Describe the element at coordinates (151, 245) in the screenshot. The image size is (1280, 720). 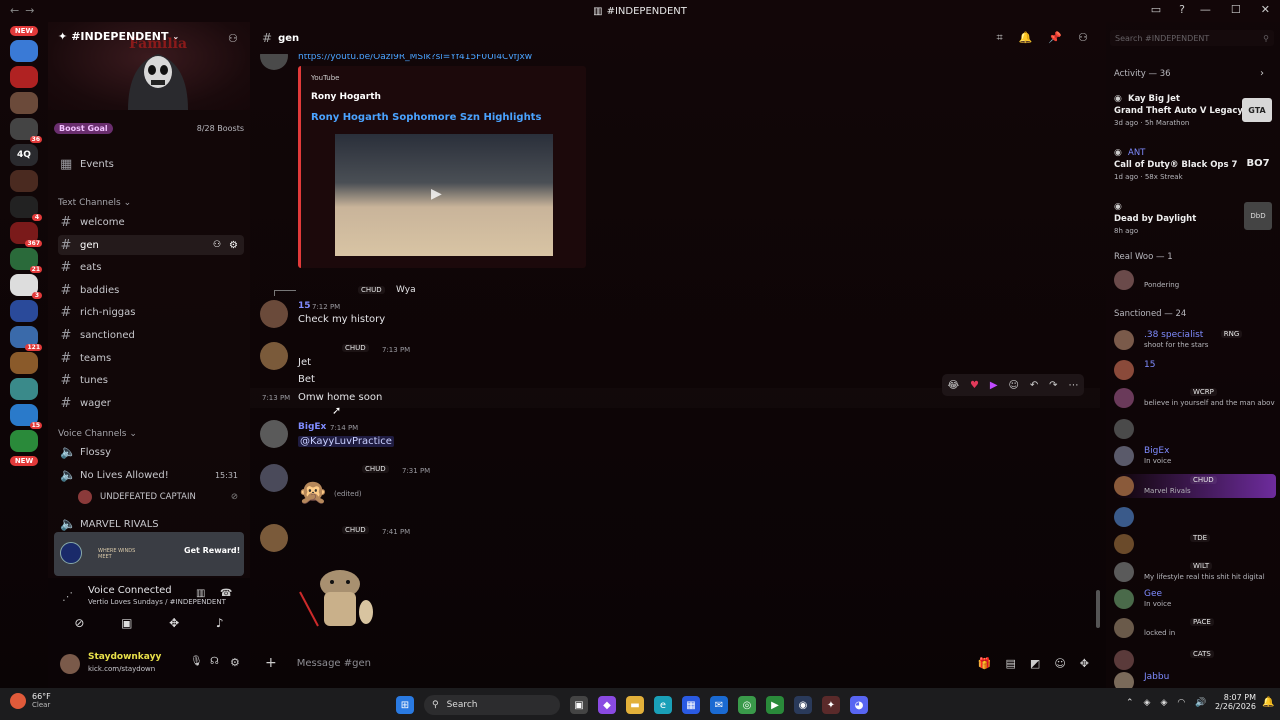
I see `channel-gen: # gen ⚇ ⚙` at that location.